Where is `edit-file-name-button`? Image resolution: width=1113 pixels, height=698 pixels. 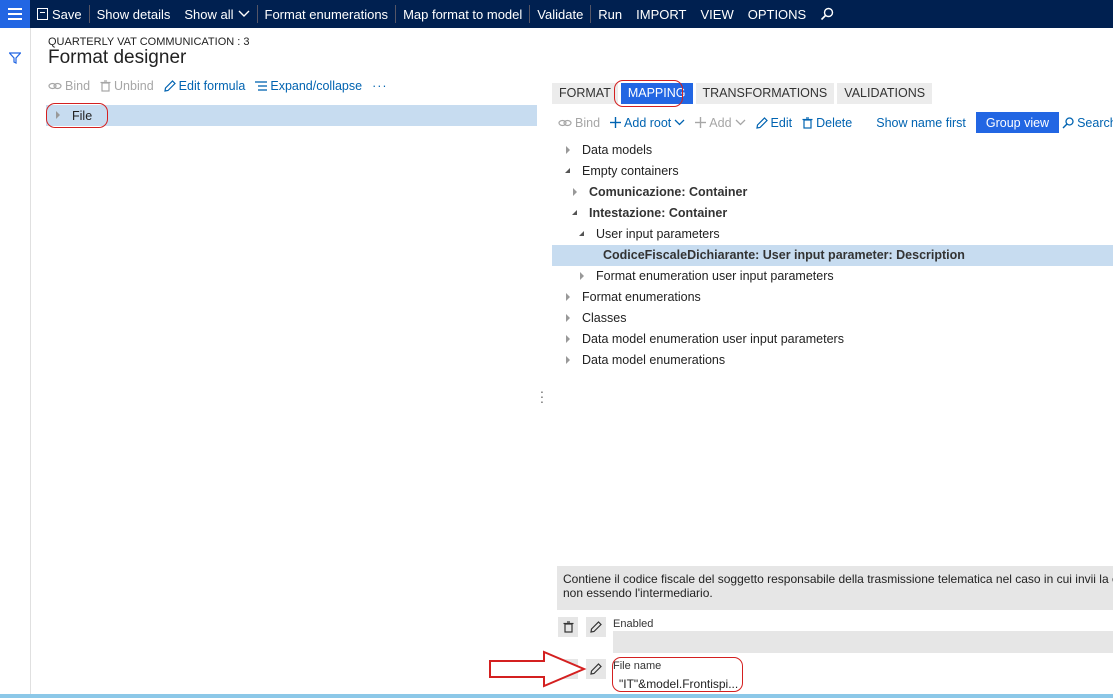 edit-file-name-button is located at coordinates (596, 669).